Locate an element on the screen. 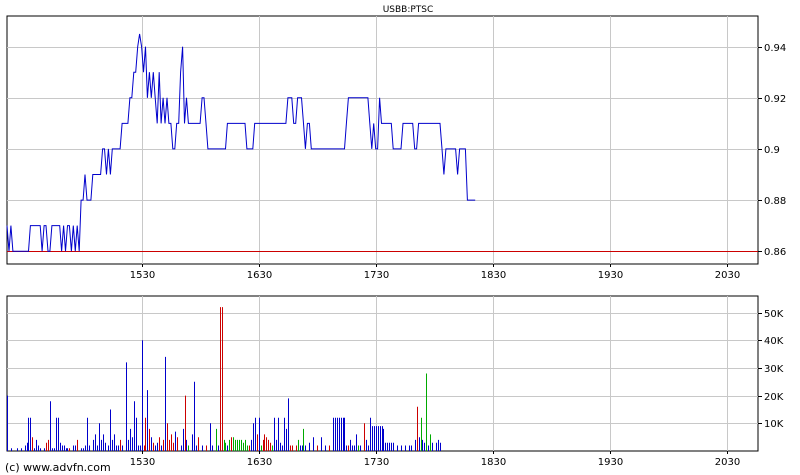  volume-x-axis: 1530 1630 1730 1830 1930 2030 is located at coordinates (435, 459).